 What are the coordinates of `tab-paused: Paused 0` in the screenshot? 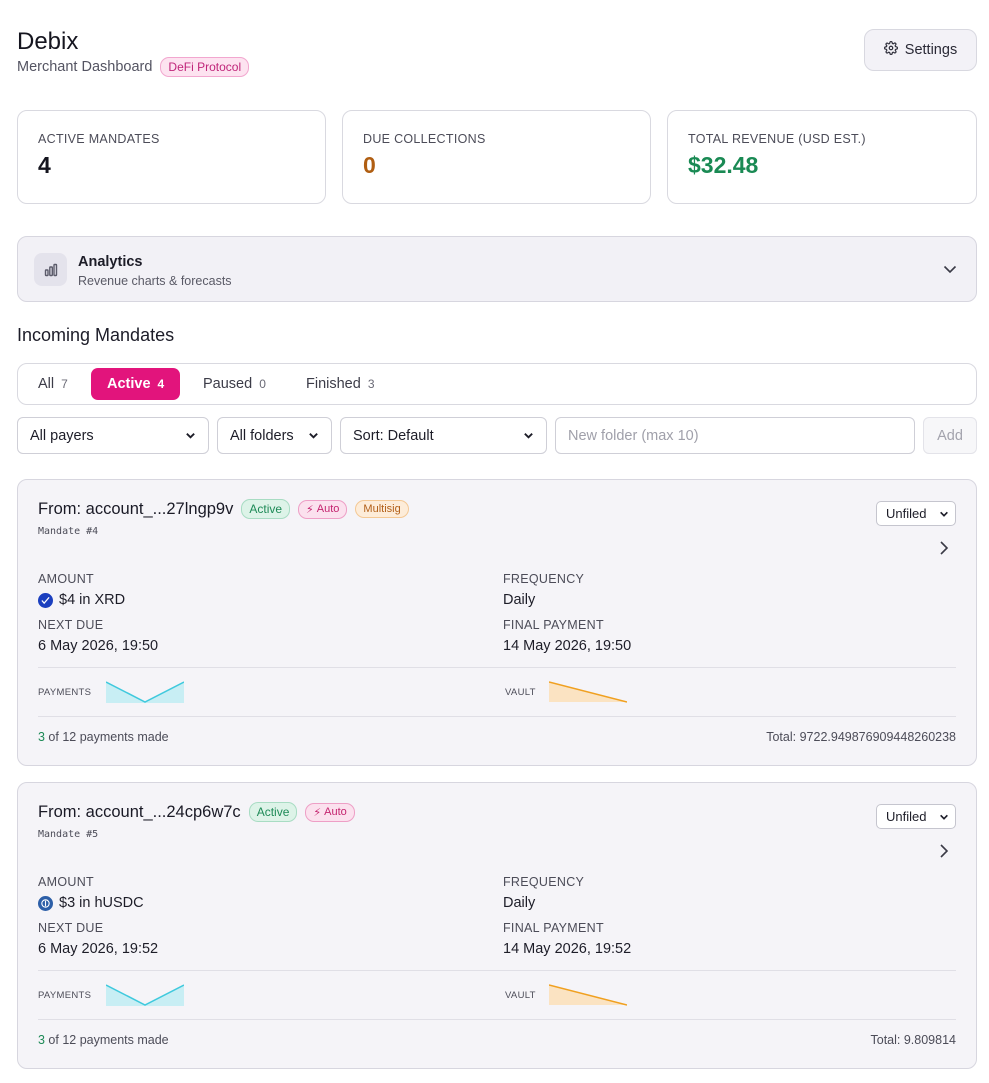 It's located at (234, 384).